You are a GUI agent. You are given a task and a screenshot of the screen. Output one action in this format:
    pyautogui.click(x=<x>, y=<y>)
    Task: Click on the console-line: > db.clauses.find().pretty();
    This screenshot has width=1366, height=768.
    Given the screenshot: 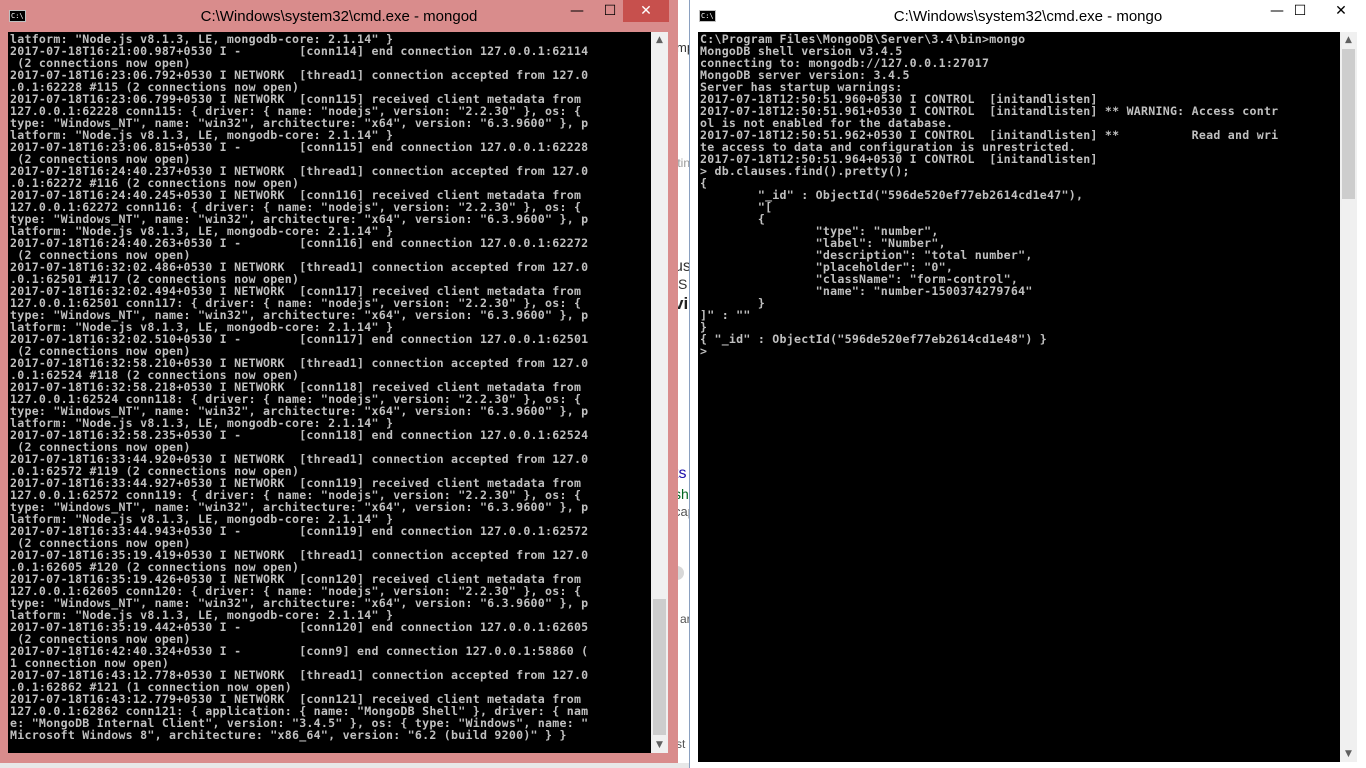 What is the action you would take?
    pyautogui.click(x=805, y=171)
    